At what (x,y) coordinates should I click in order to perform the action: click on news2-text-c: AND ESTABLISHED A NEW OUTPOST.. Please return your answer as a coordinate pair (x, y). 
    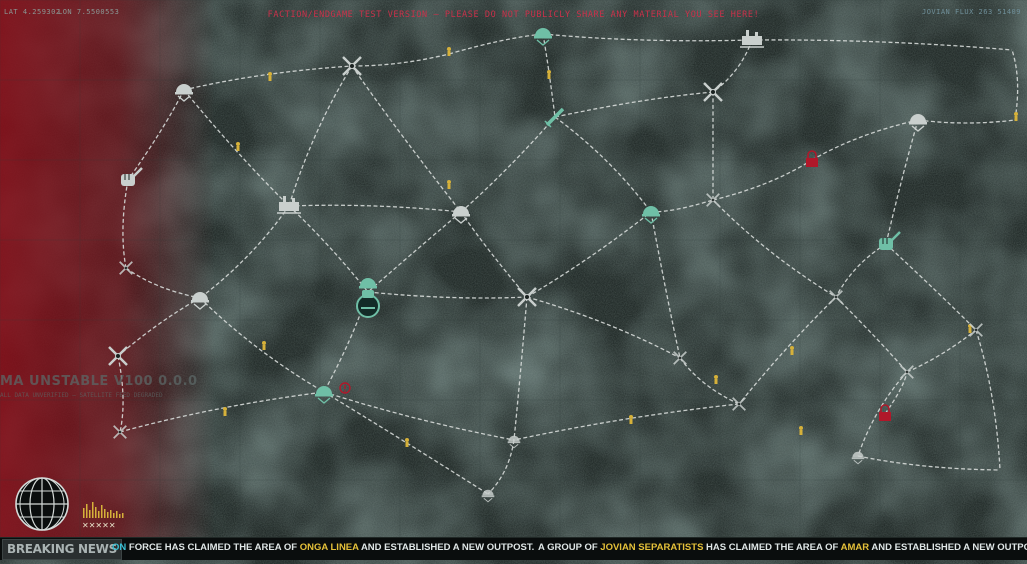
    Looking at the image, I should click on (949, 547).